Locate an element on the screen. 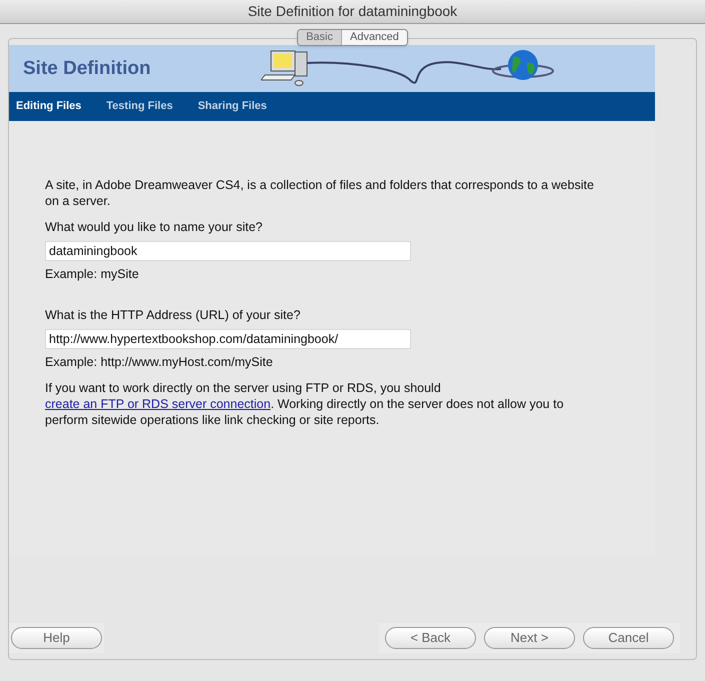  example-text: Example: mySite is located at coordinates (92, 274).